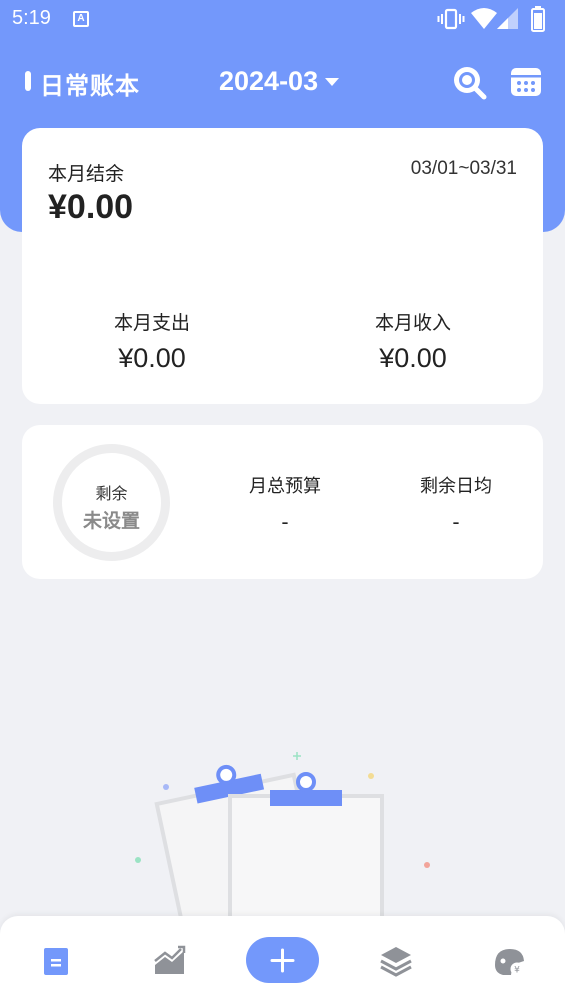 This screenshot has width=565, height=1004. Describe the element at coordinates (285, 486) in the screenshot. I see `monthly-budget-label: 月总预算` at that location.